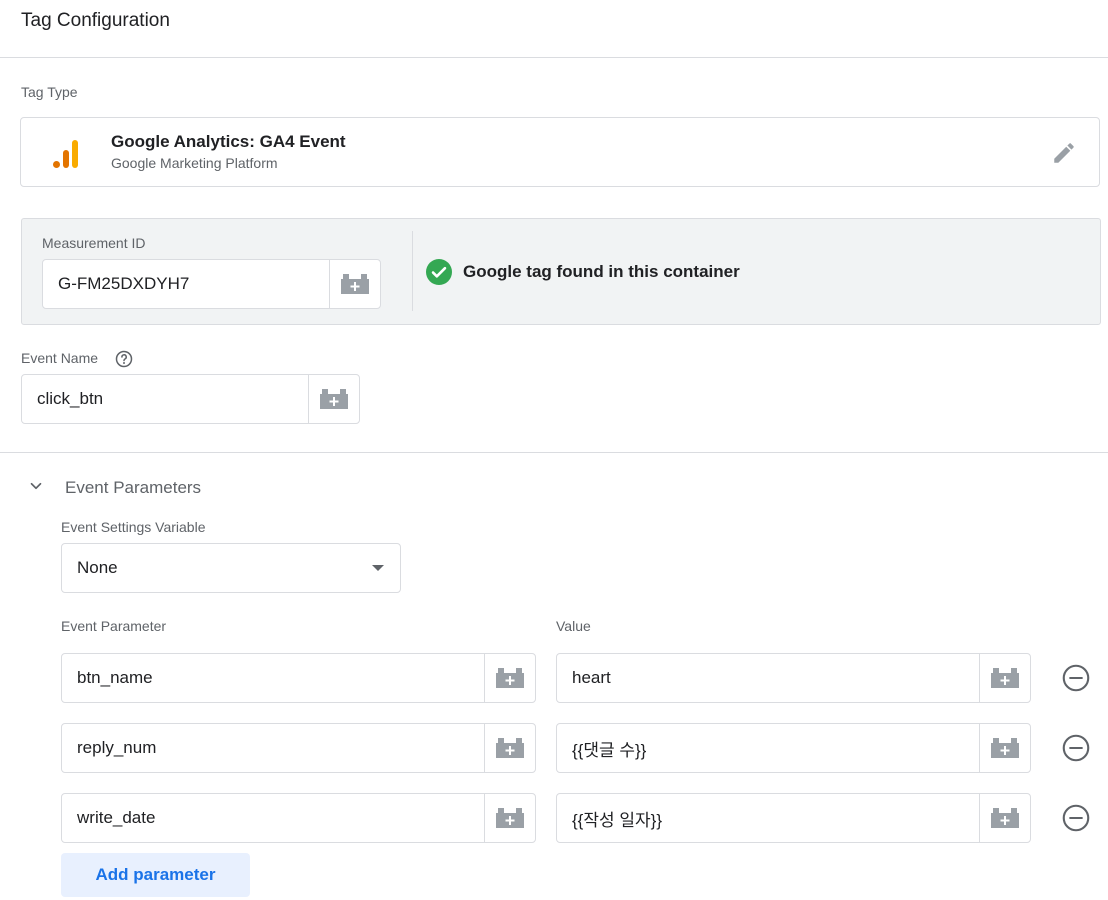  Describe the element at coordinates (768, 818) in the screenshot. I see `parameter-value-input: {{작성 일자}}` at that location.